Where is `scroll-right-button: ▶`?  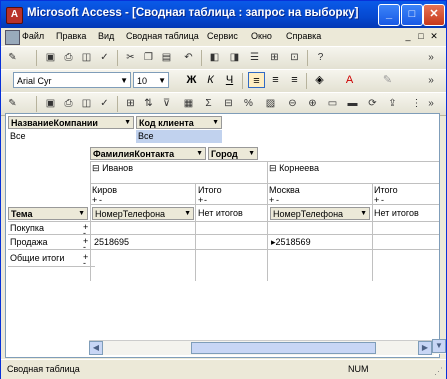 scroll-right-button: ▶ is located at coordinates (425, 348).